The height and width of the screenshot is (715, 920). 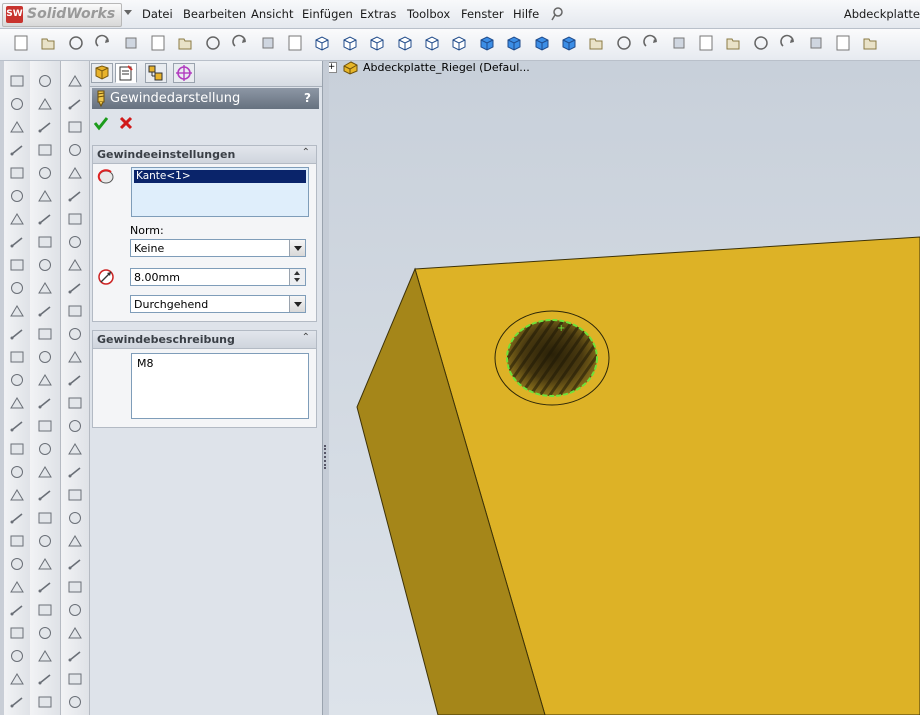 I want to click on view-shaded-icon, so click(x=542, y=43).